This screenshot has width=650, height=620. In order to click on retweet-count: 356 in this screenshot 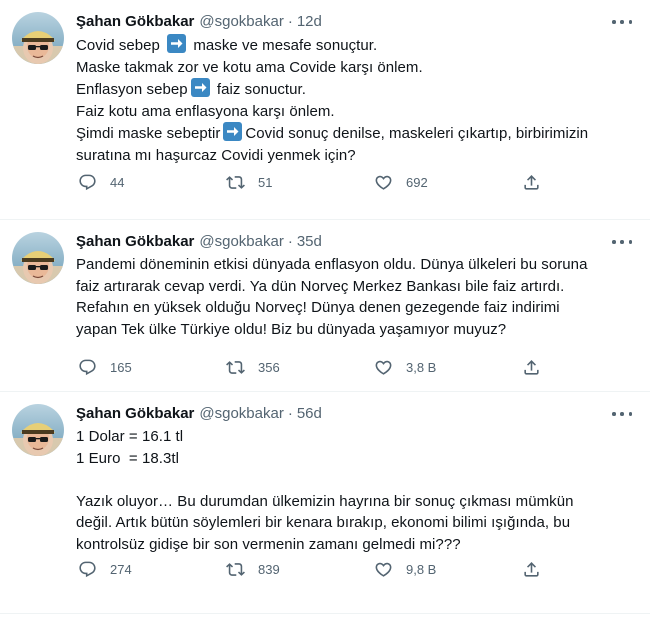, I will do `click(269, 367)`.